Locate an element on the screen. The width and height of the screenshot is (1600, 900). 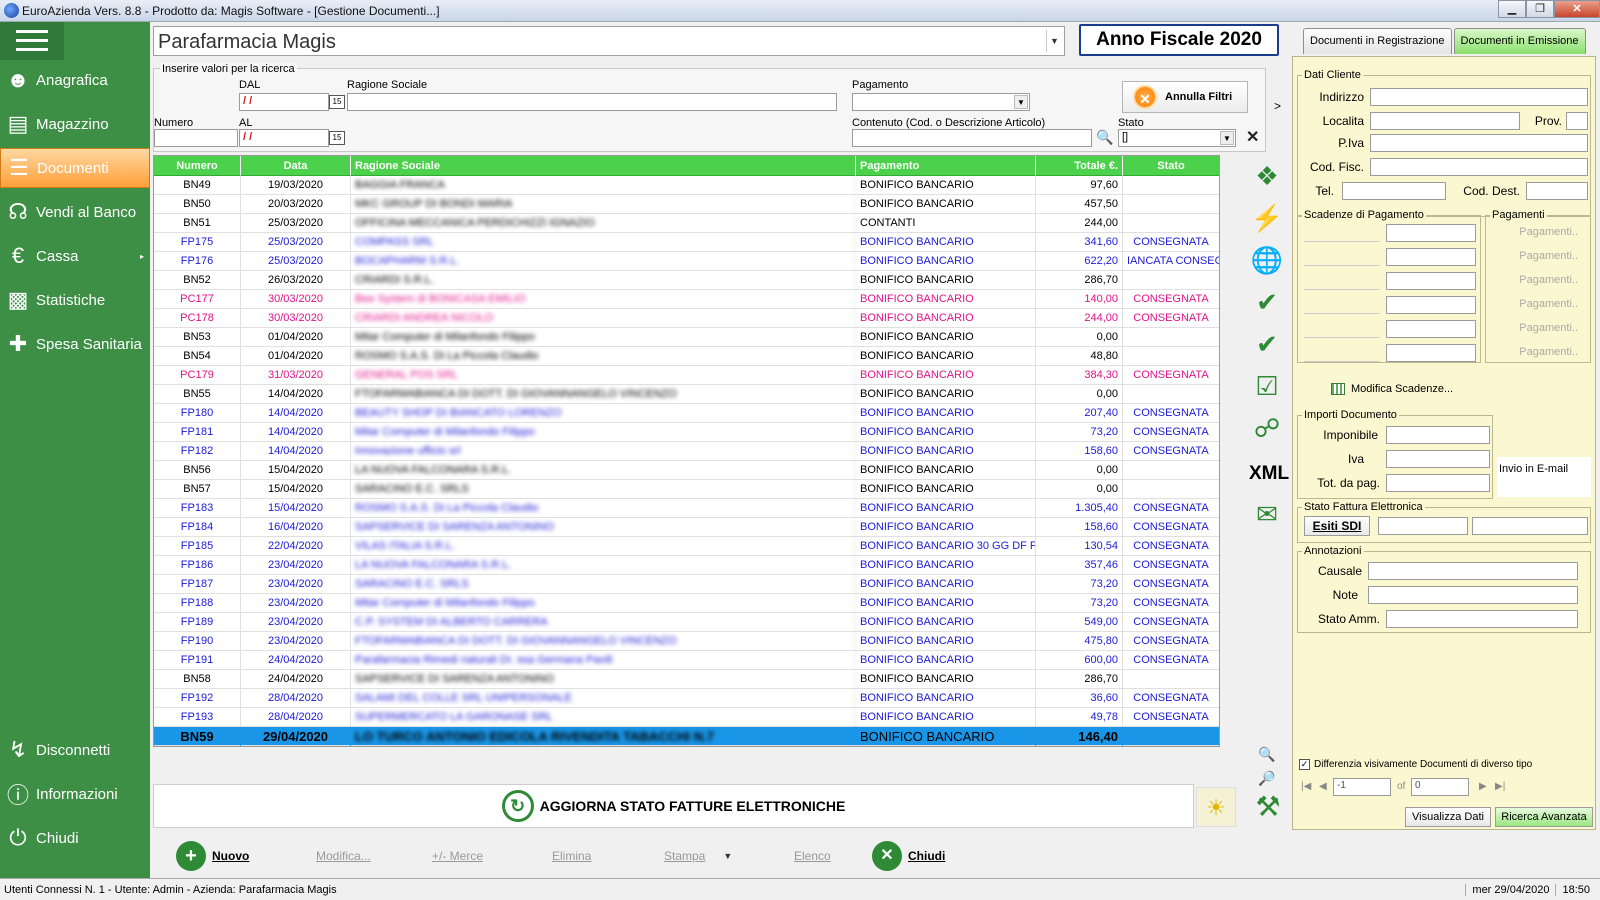
search-icon: 🔍 is located at coordinates (1104, 137).